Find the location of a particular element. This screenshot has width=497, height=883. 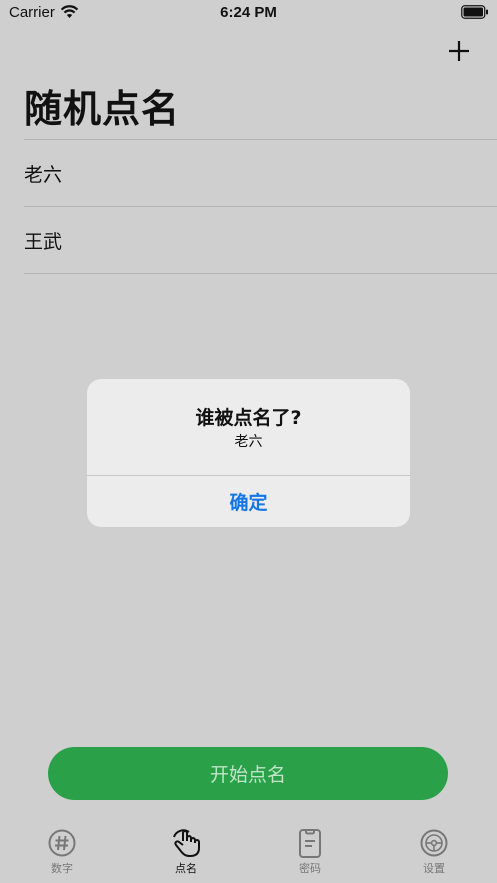

name-list: 老六 王武 is located at coordinates (260, 206).